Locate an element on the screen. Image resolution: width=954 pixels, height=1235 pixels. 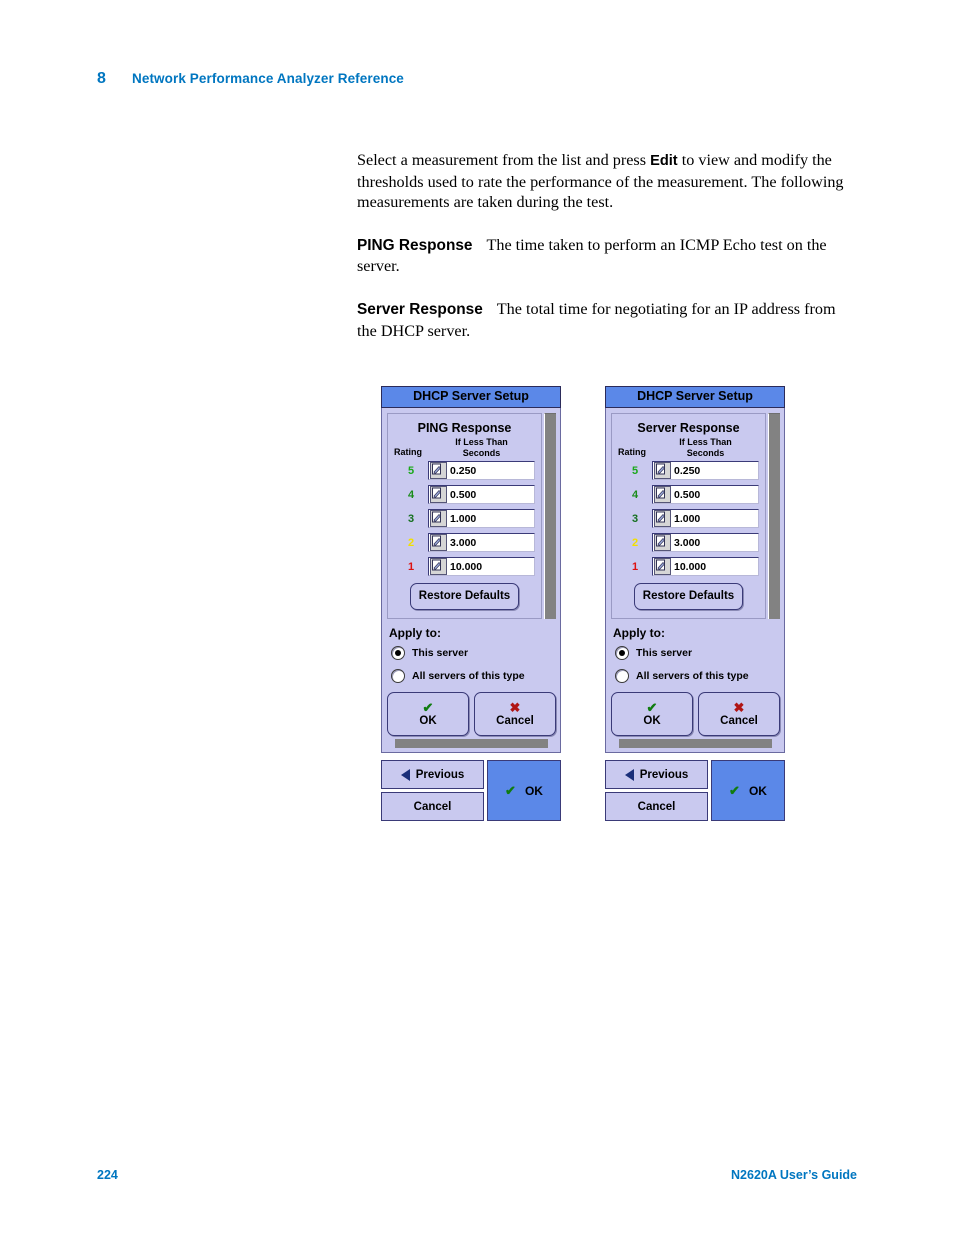
radio-label: All servers of this type is located at coordinates (692, 676).